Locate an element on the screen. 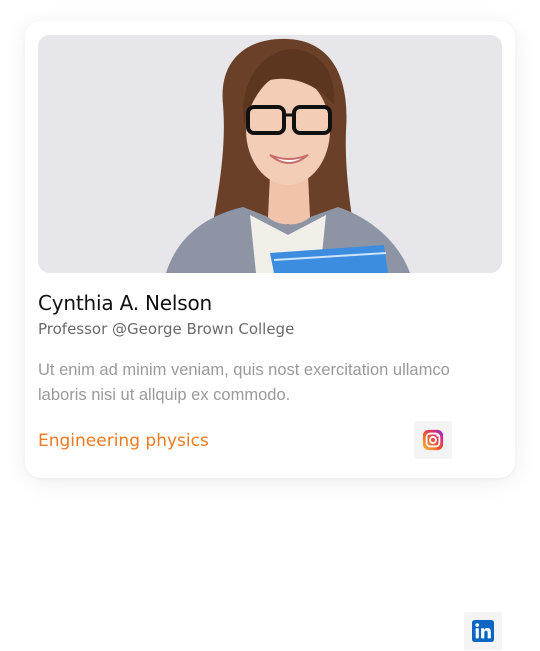 This screenshot has height=651, width=540. instagram-button is located at coordinates (433, 440).